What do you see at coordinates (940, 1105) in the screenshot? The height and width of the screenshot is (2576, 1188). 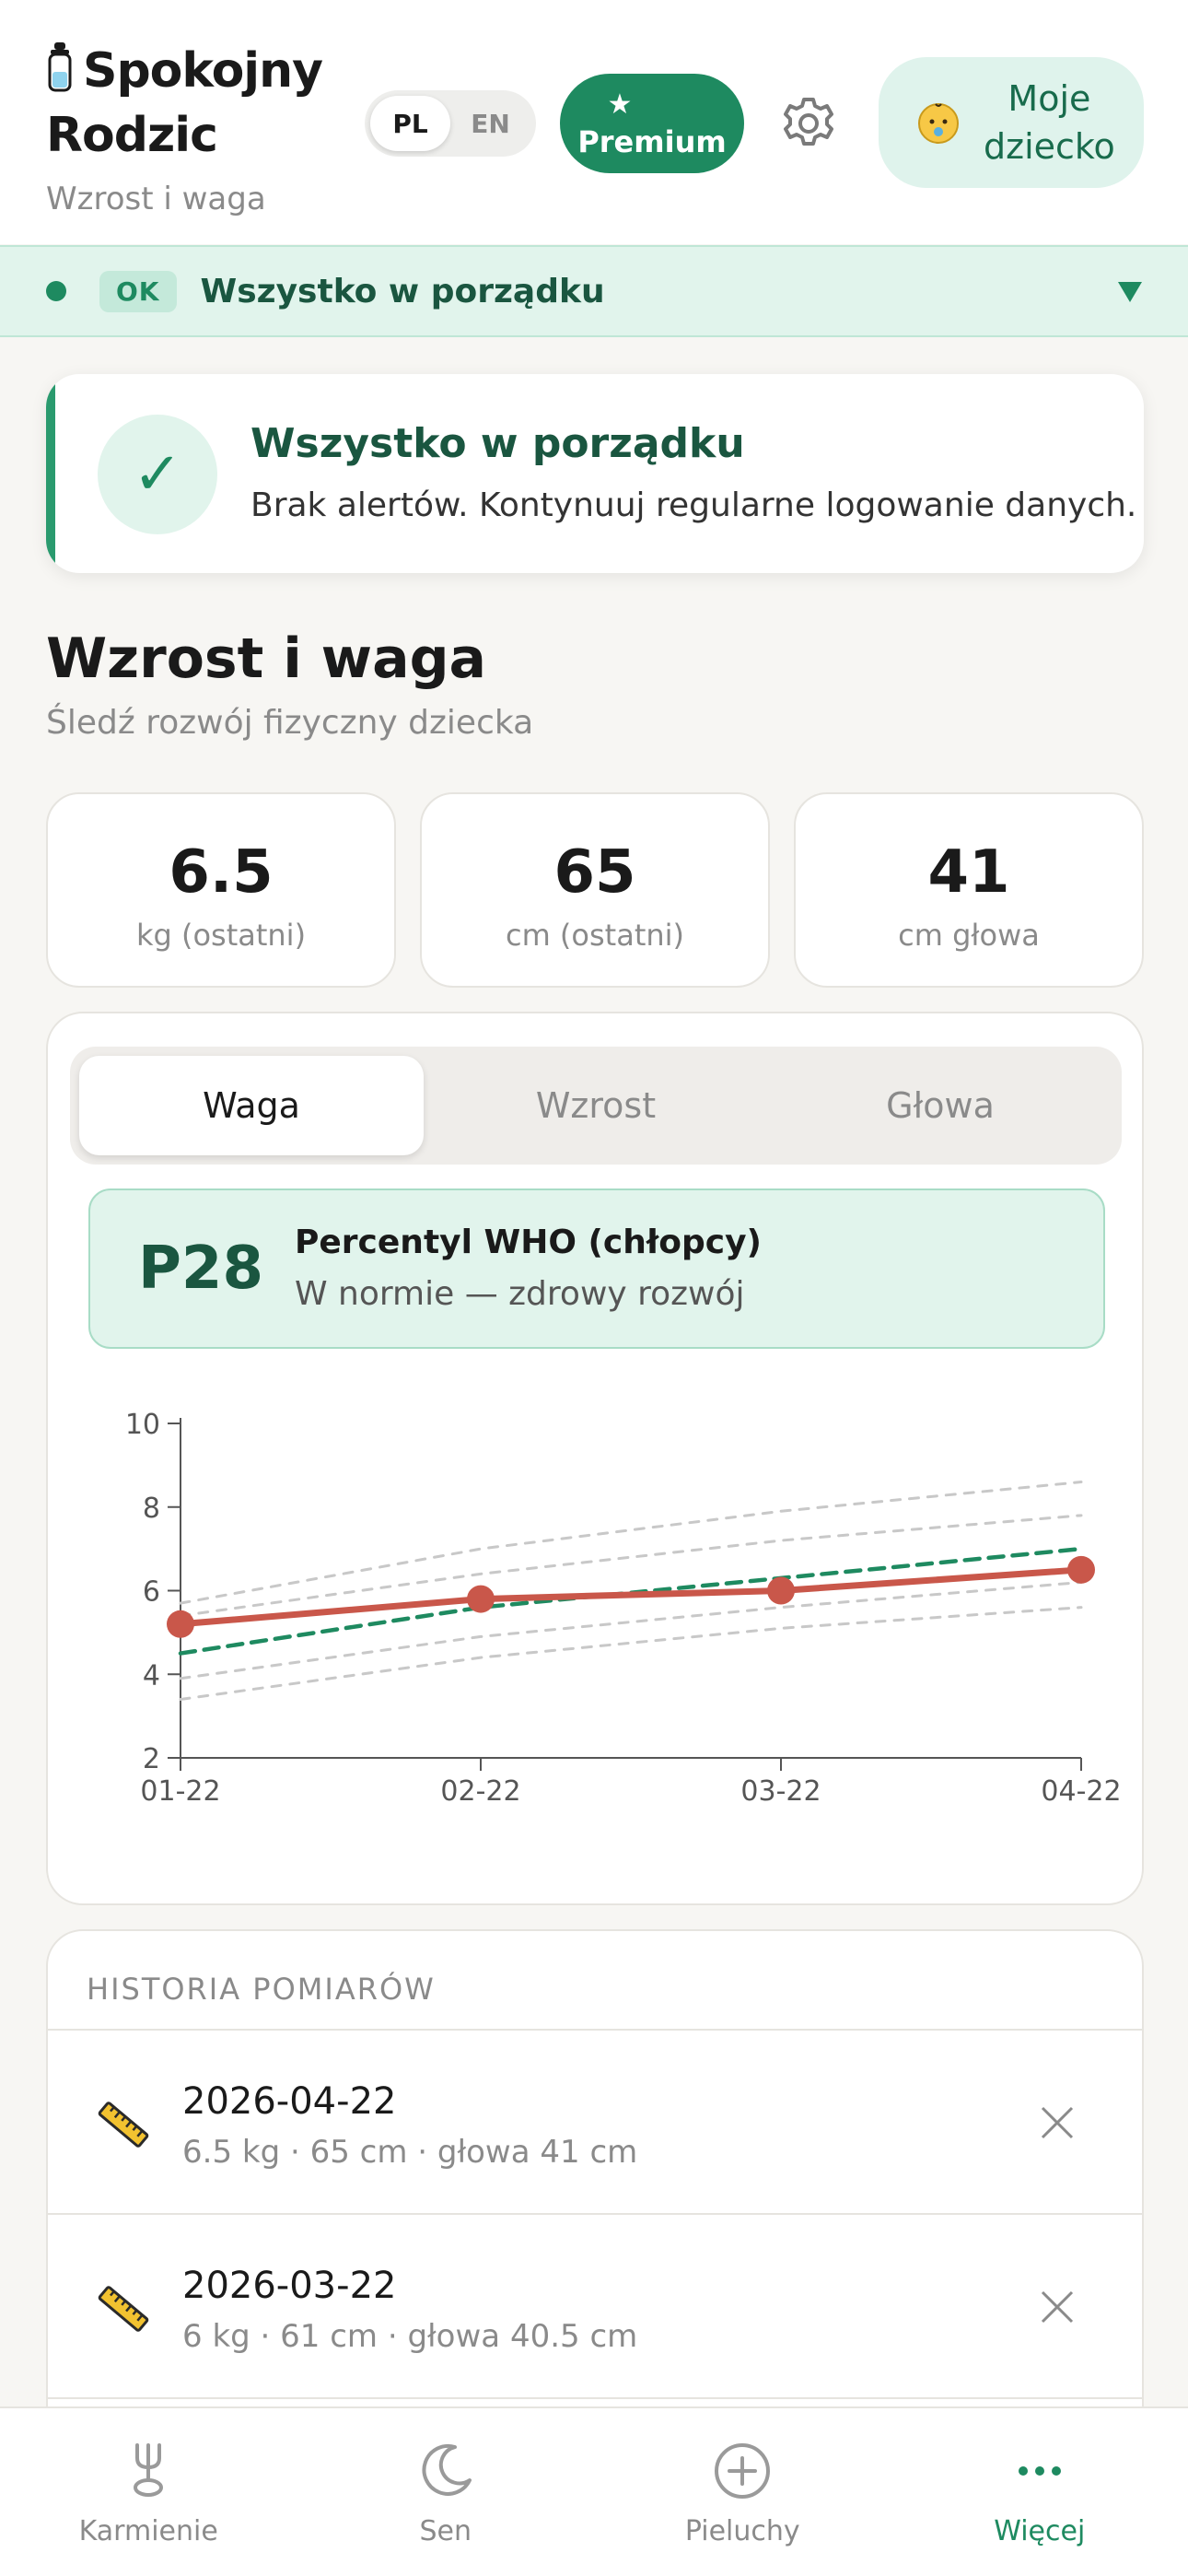 I see `tab-head: Głowa` at bounding box center [940, 1105].